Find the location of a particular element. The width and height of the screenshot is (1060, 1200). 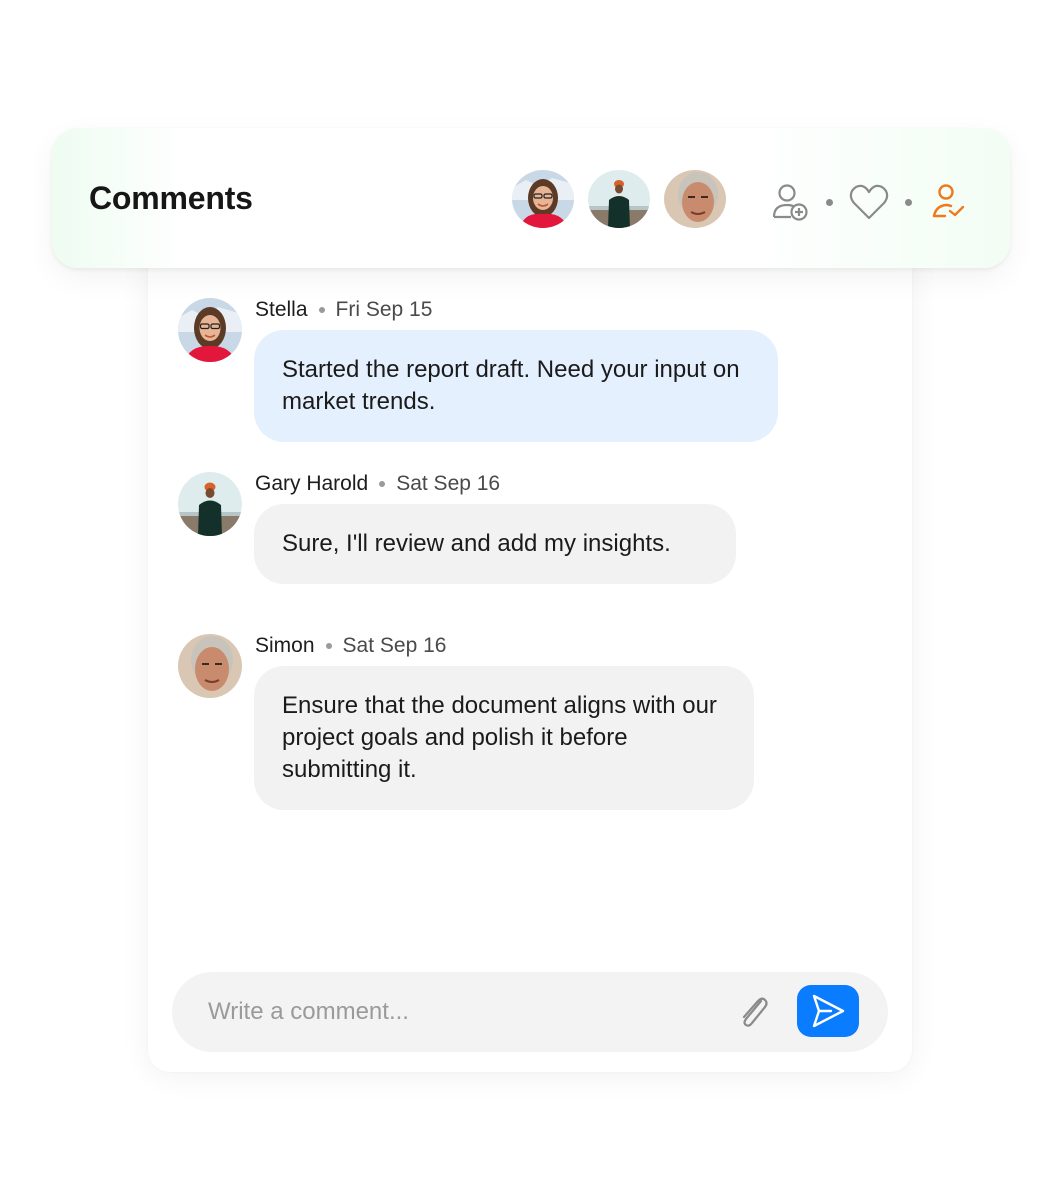

user-check-icon is located at coordinates (948, 201).